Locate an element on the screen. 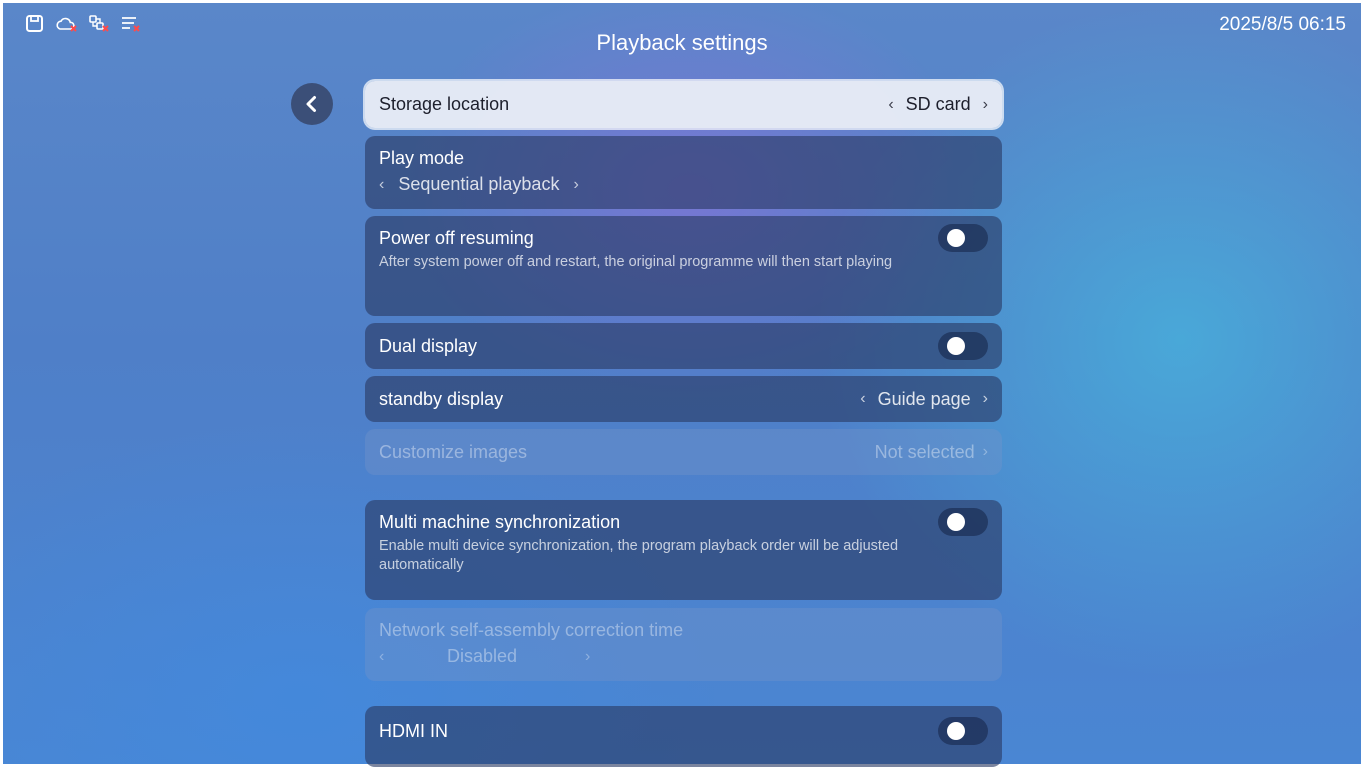 This screenshot has height=767, width=1364. power-off-resuming-toggle is located at coordinates (963, 238).